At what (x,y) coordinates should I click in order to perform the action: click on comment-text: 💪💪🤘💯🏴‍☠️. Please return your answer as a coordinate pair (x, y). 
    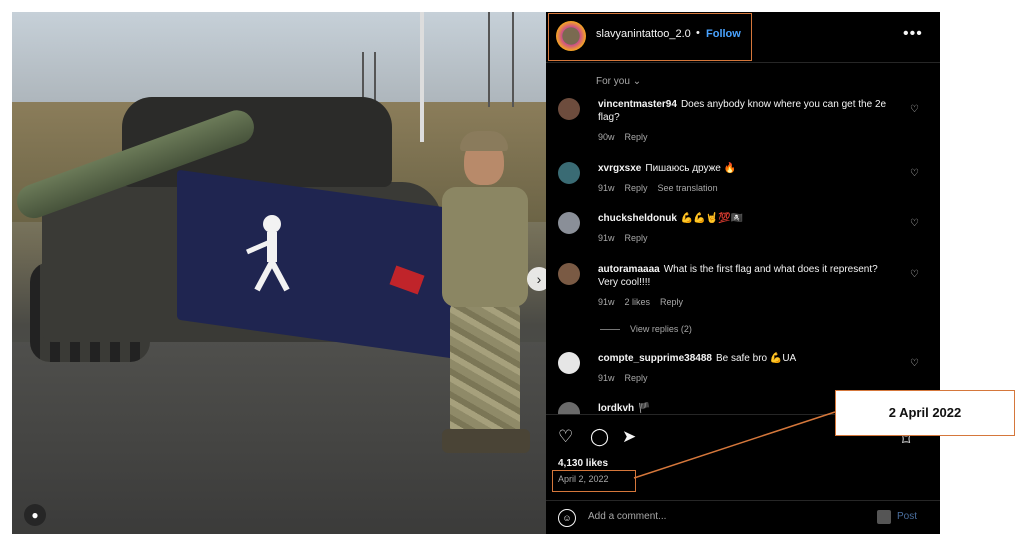
    Looking at the image, I should click on (712, 218).